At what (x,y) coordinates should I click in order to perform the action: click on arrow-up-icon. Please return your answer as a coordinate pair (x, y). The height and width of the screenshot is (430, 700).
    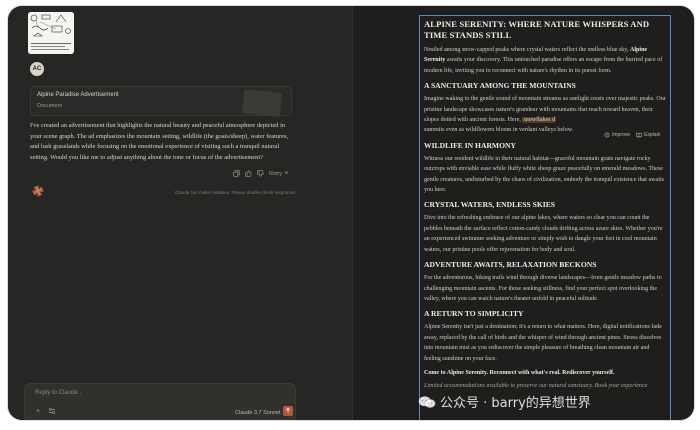
    Looking at the image, I should click on (288, 411).